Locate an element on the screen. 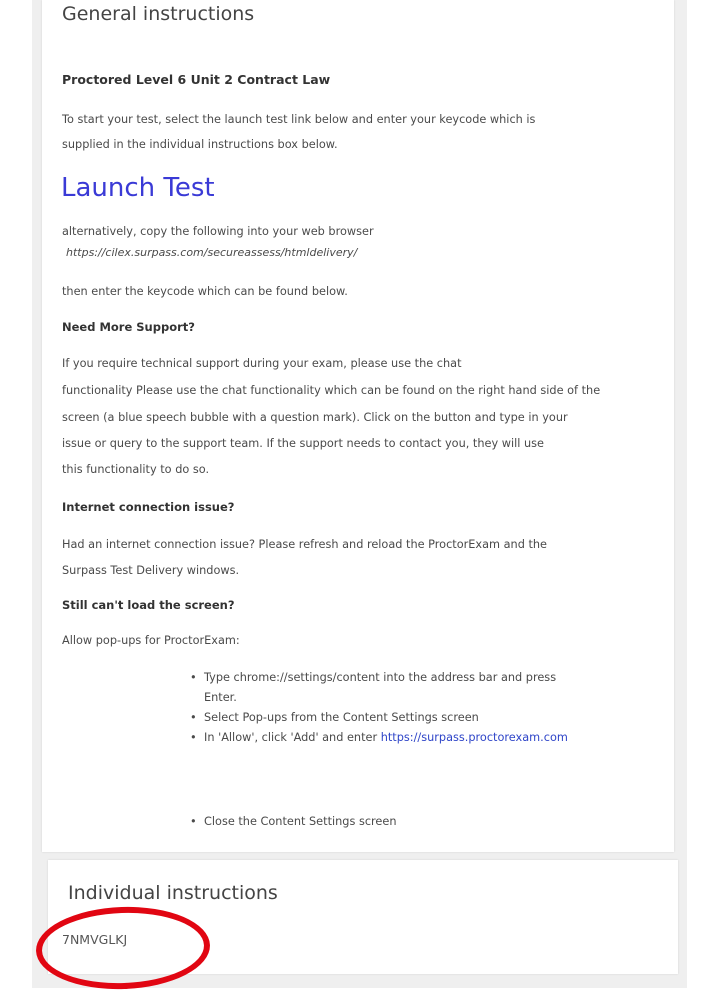 The image size is (706, 995). individual-instructions-heading: Individual instructions is located at coordinates (173, 893).